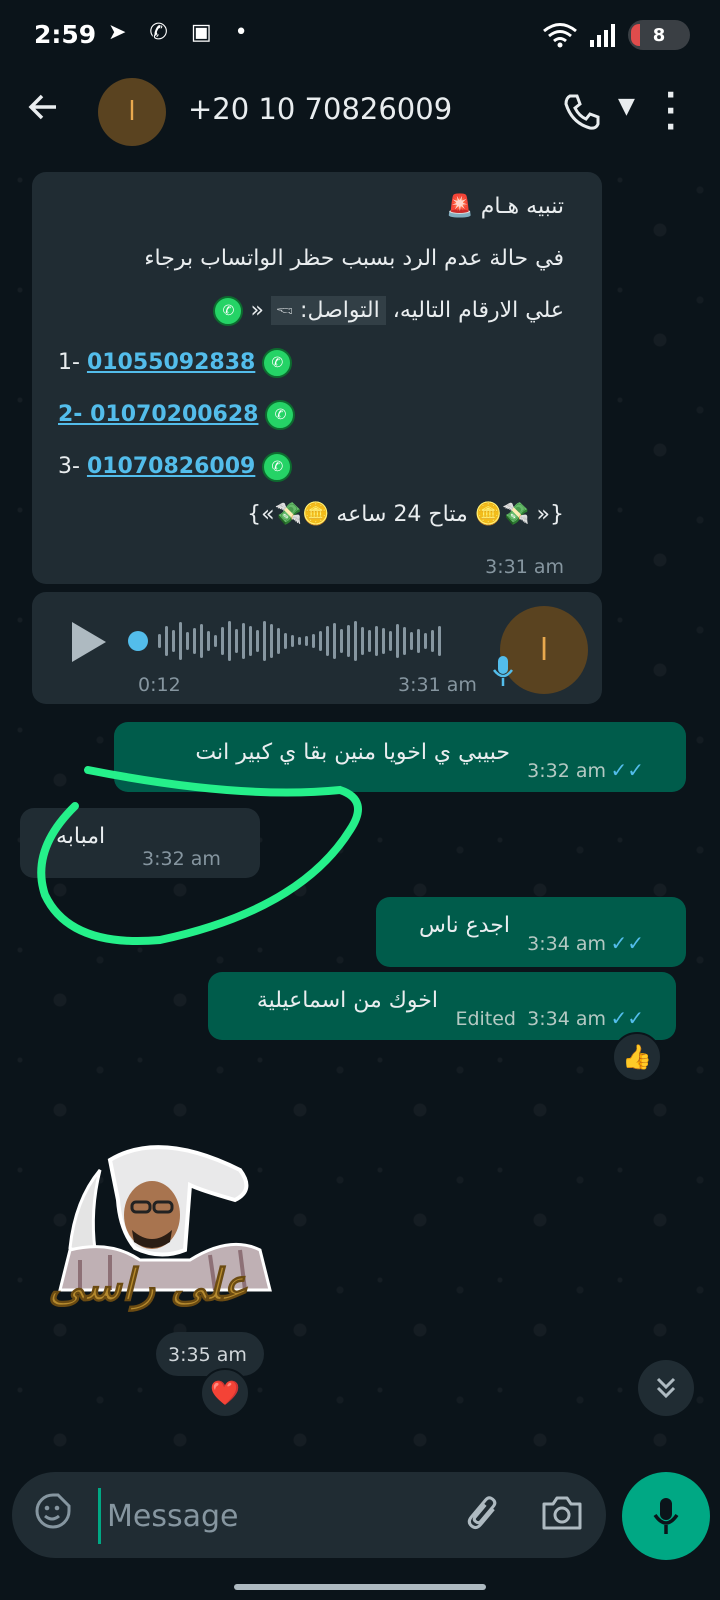 The height and width of the screenshot is (1600, 720). What do you see at coordinates (53, 1515) in the screenshot?
I see `sticker-icon` at bounding box center [53, 1515].